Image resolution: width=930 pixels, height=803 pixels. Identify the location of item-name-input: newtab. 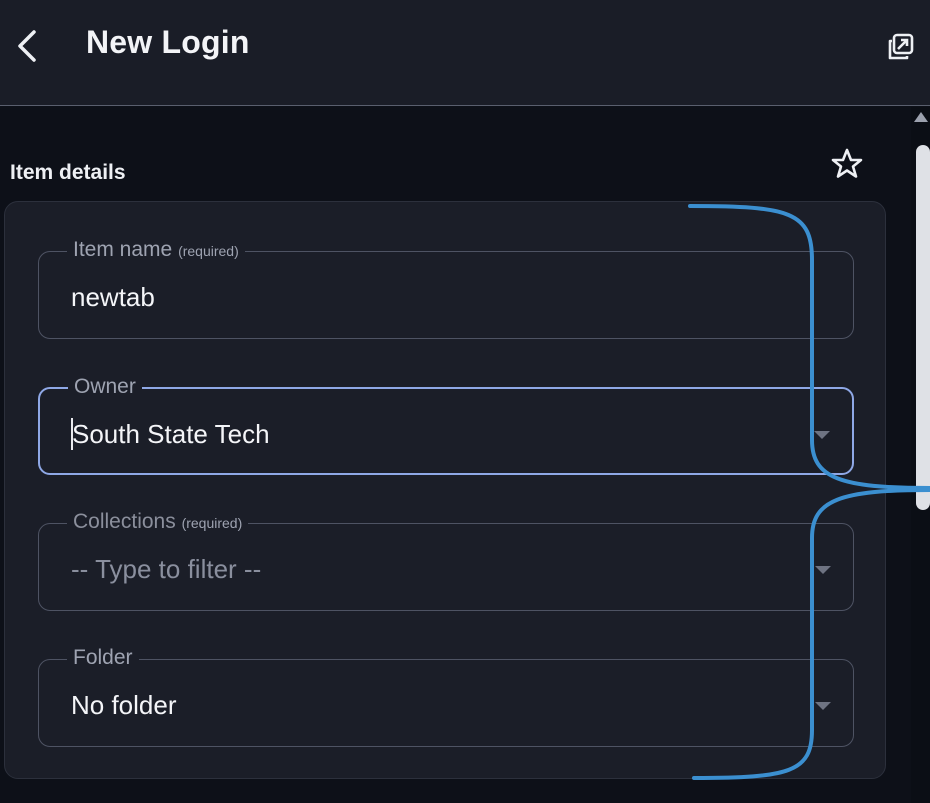
(113, 297).